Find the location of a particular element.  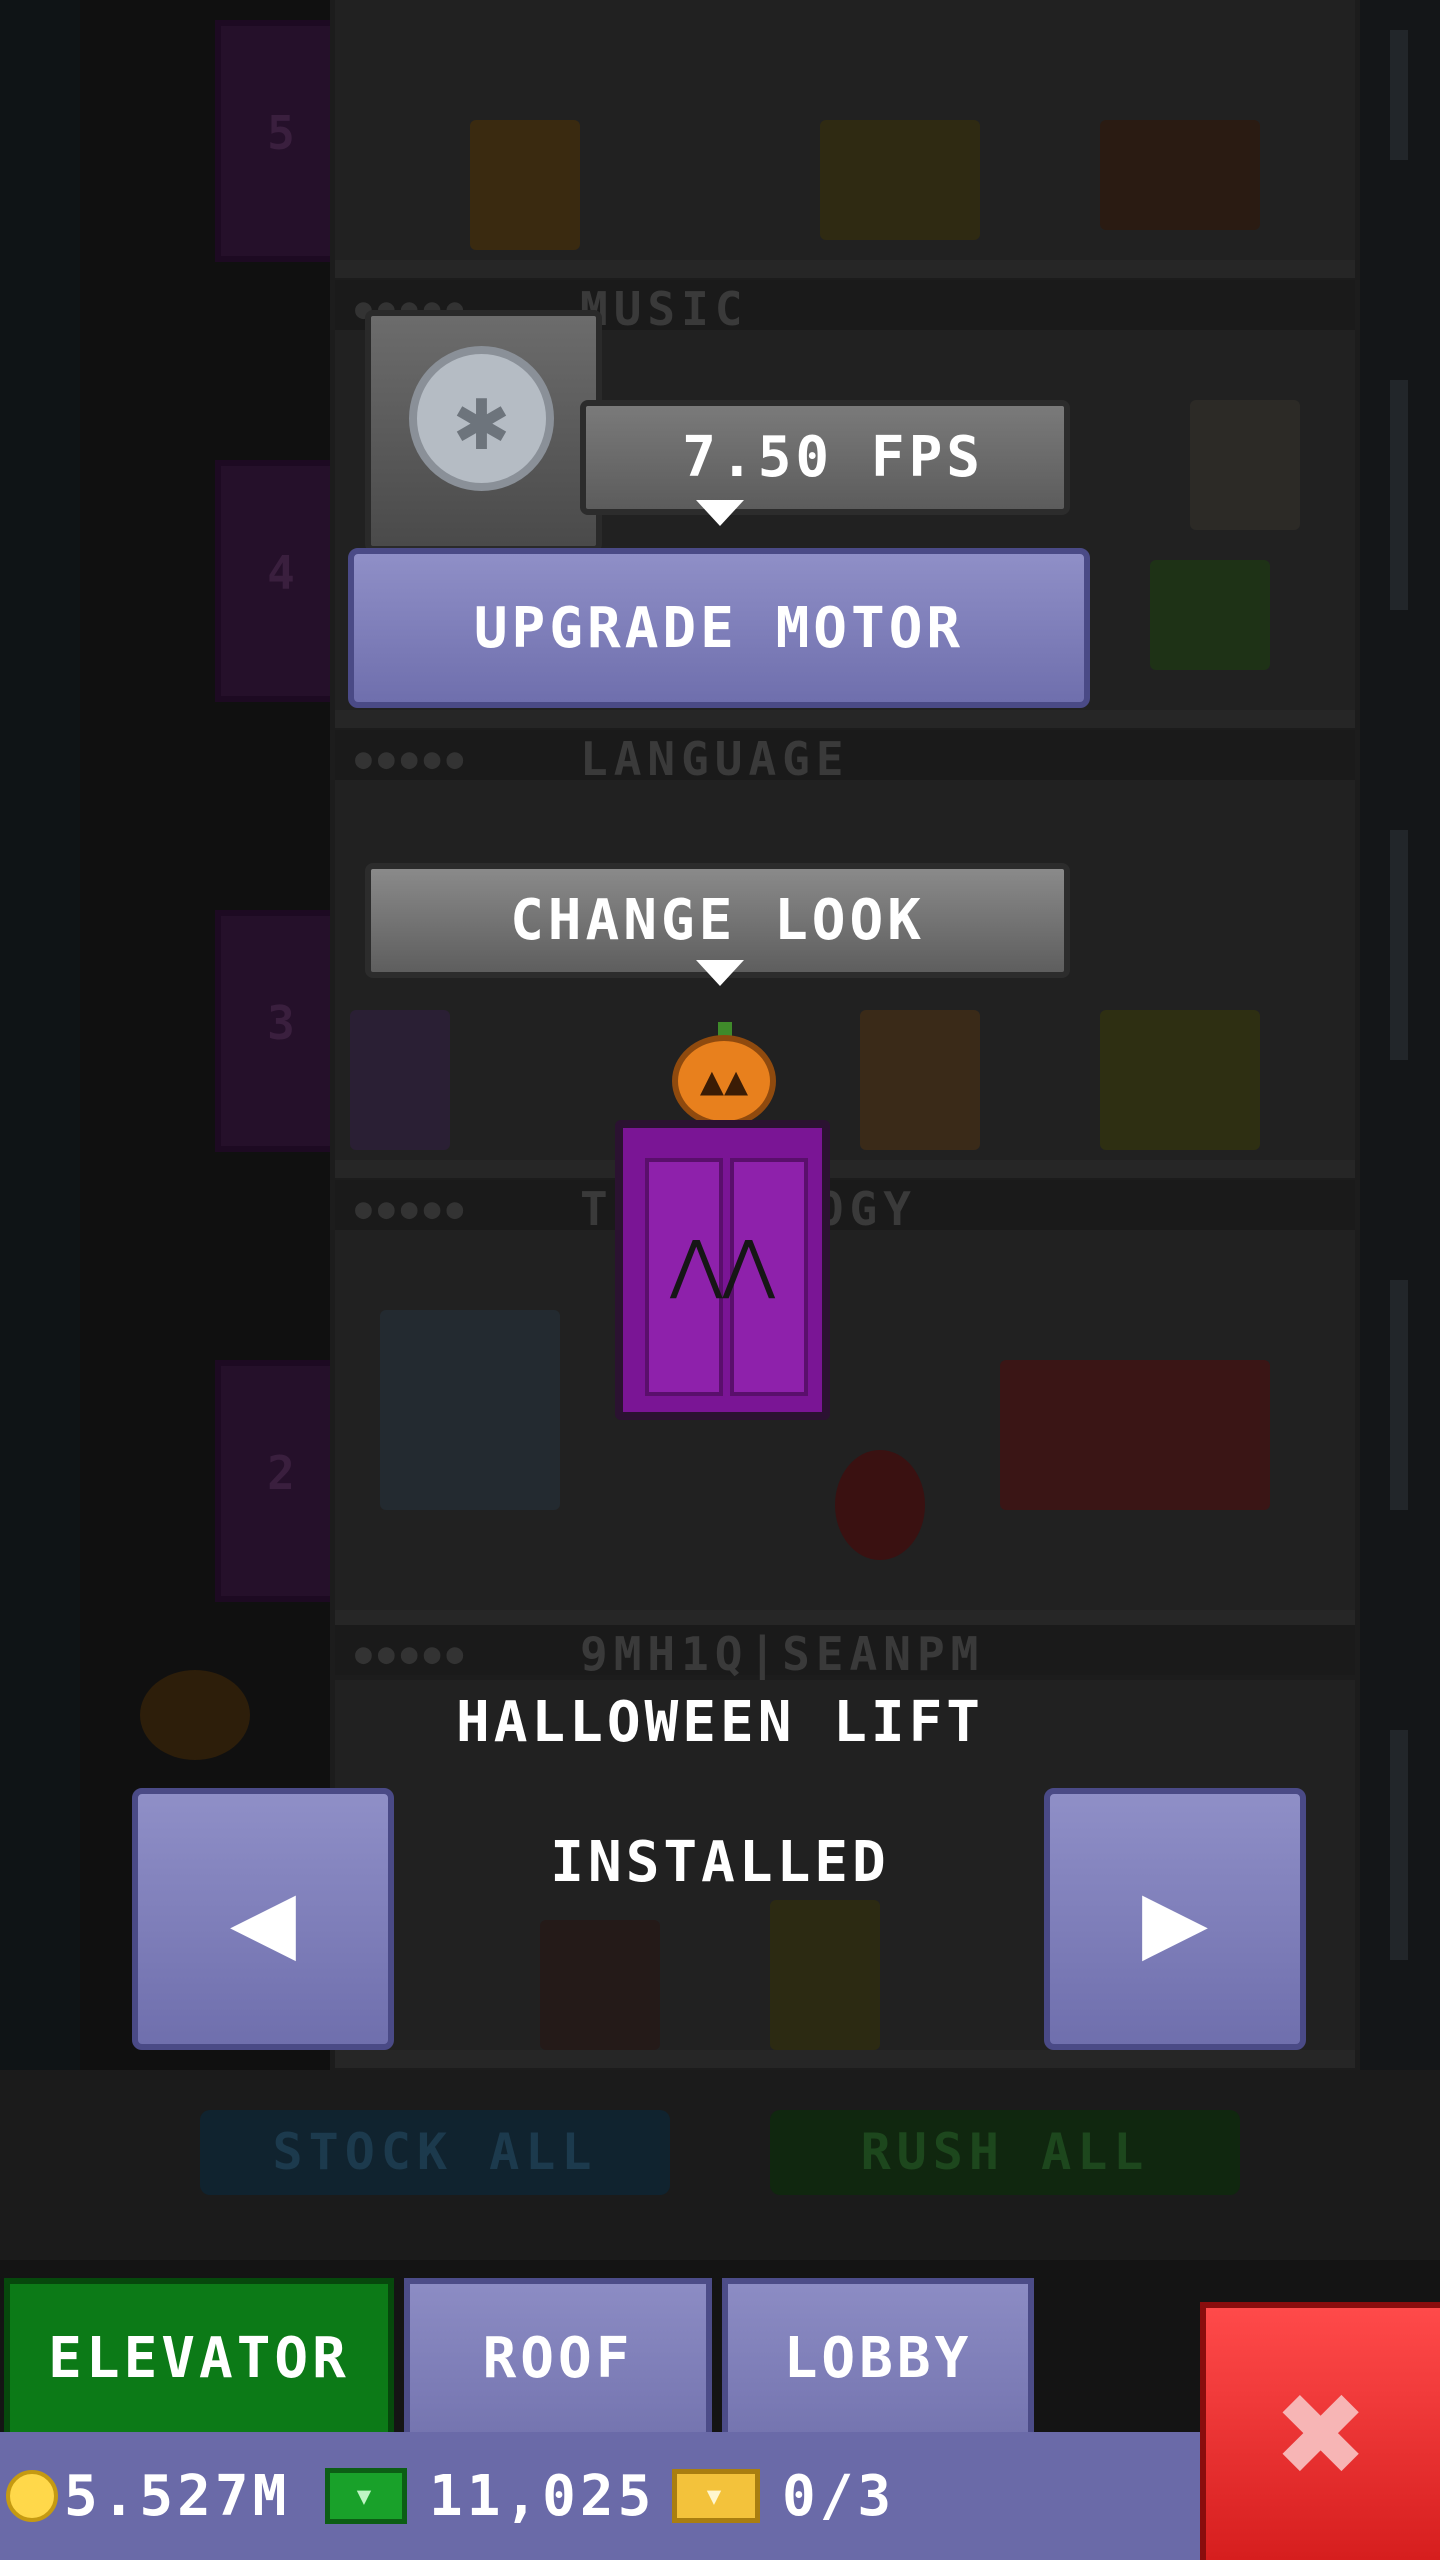

decor is located at coordinates (880, 1505).